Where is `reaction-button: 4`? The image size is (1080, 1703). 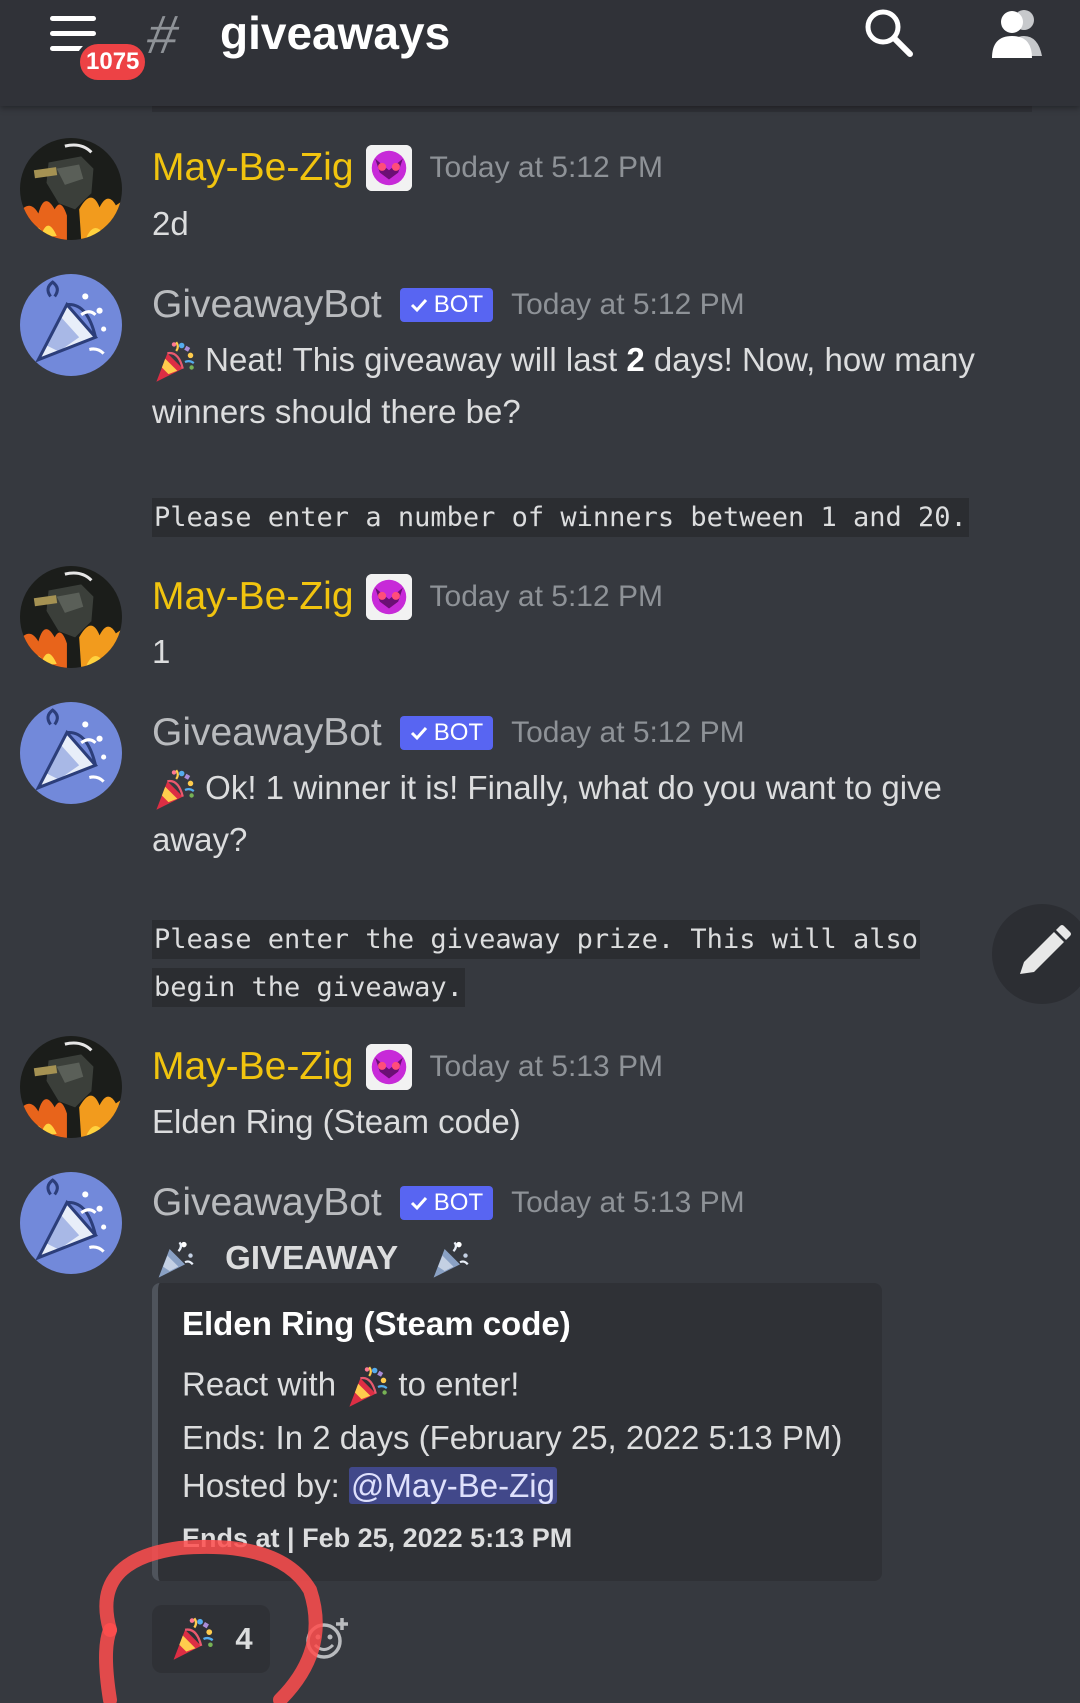 reaction-button: 4 is located at coordinates (211, 1639).